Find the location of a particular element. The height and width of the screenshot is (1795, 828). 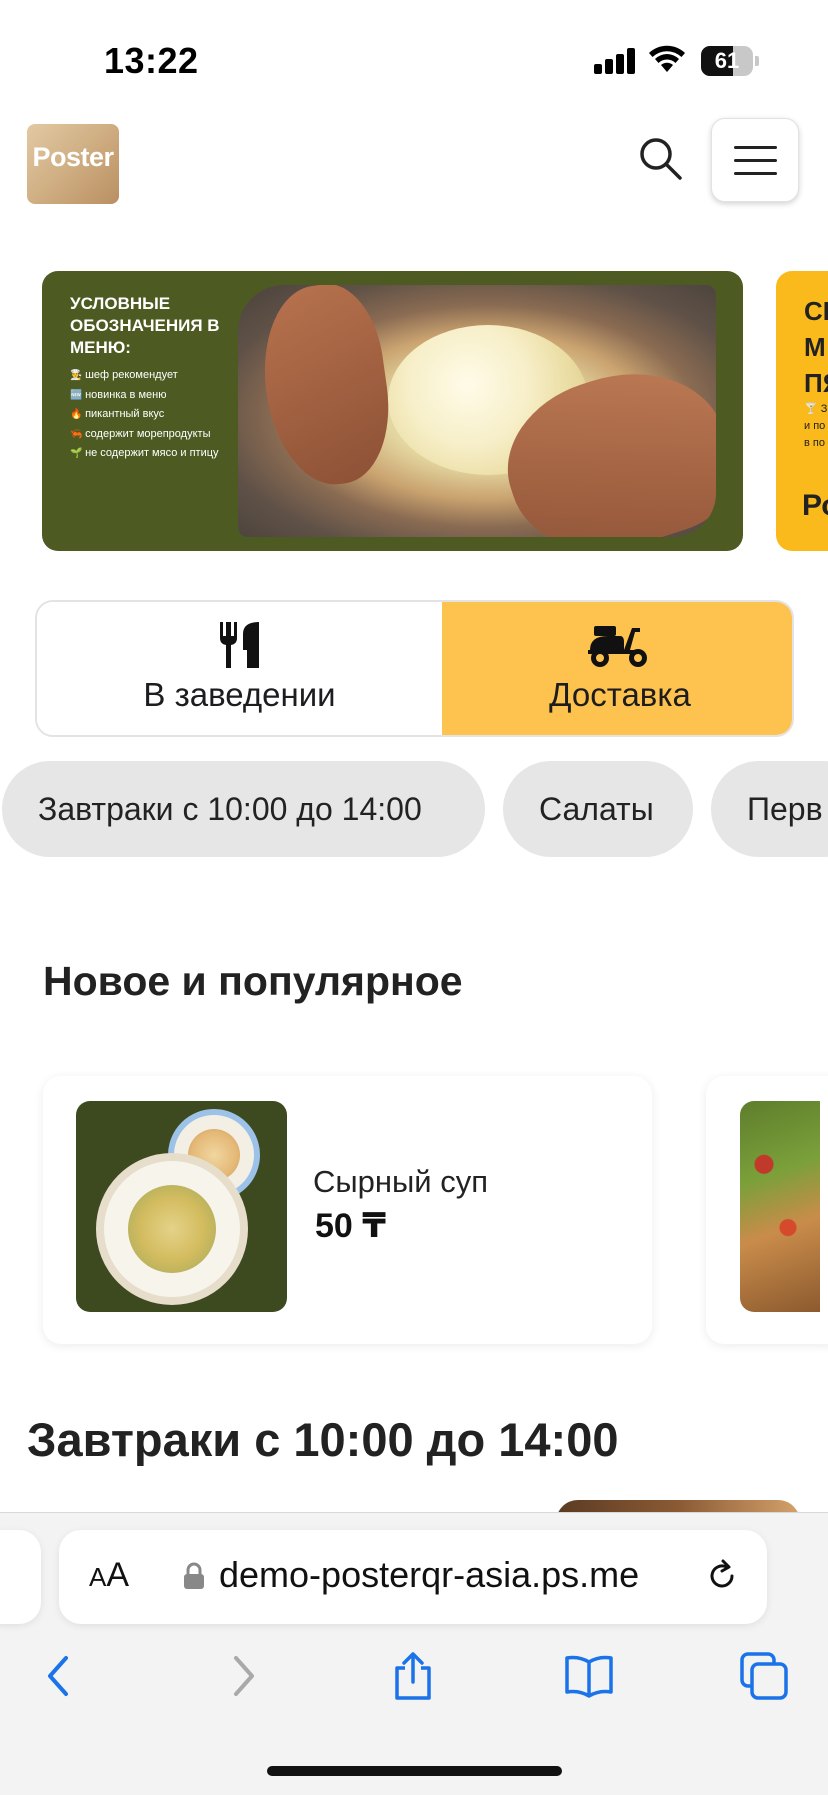

legend-item: 🌱 не содержит мясо и птицу is located at coordinates (144, 454).